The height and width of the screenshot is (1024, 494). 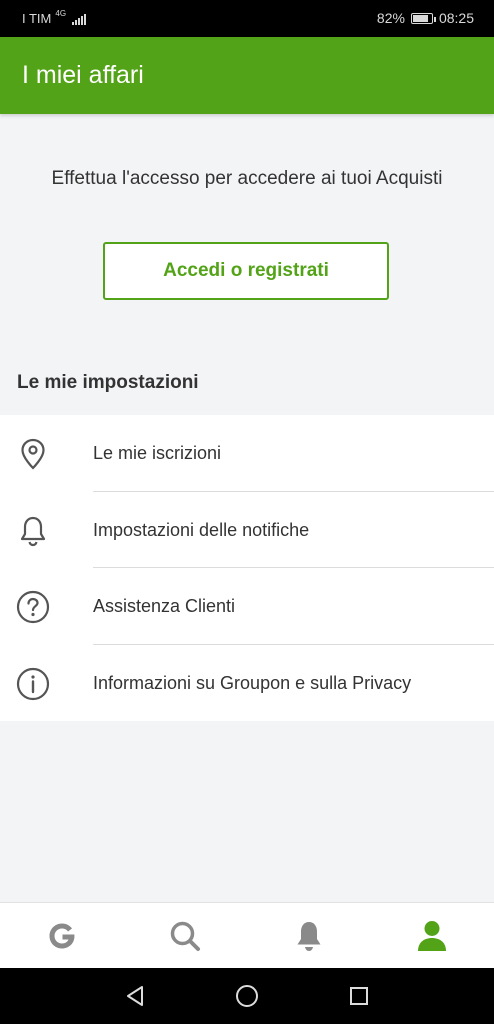 I want to click on status-bar: I TIM 4G 82% 08:25, so click(x=247, y=18).